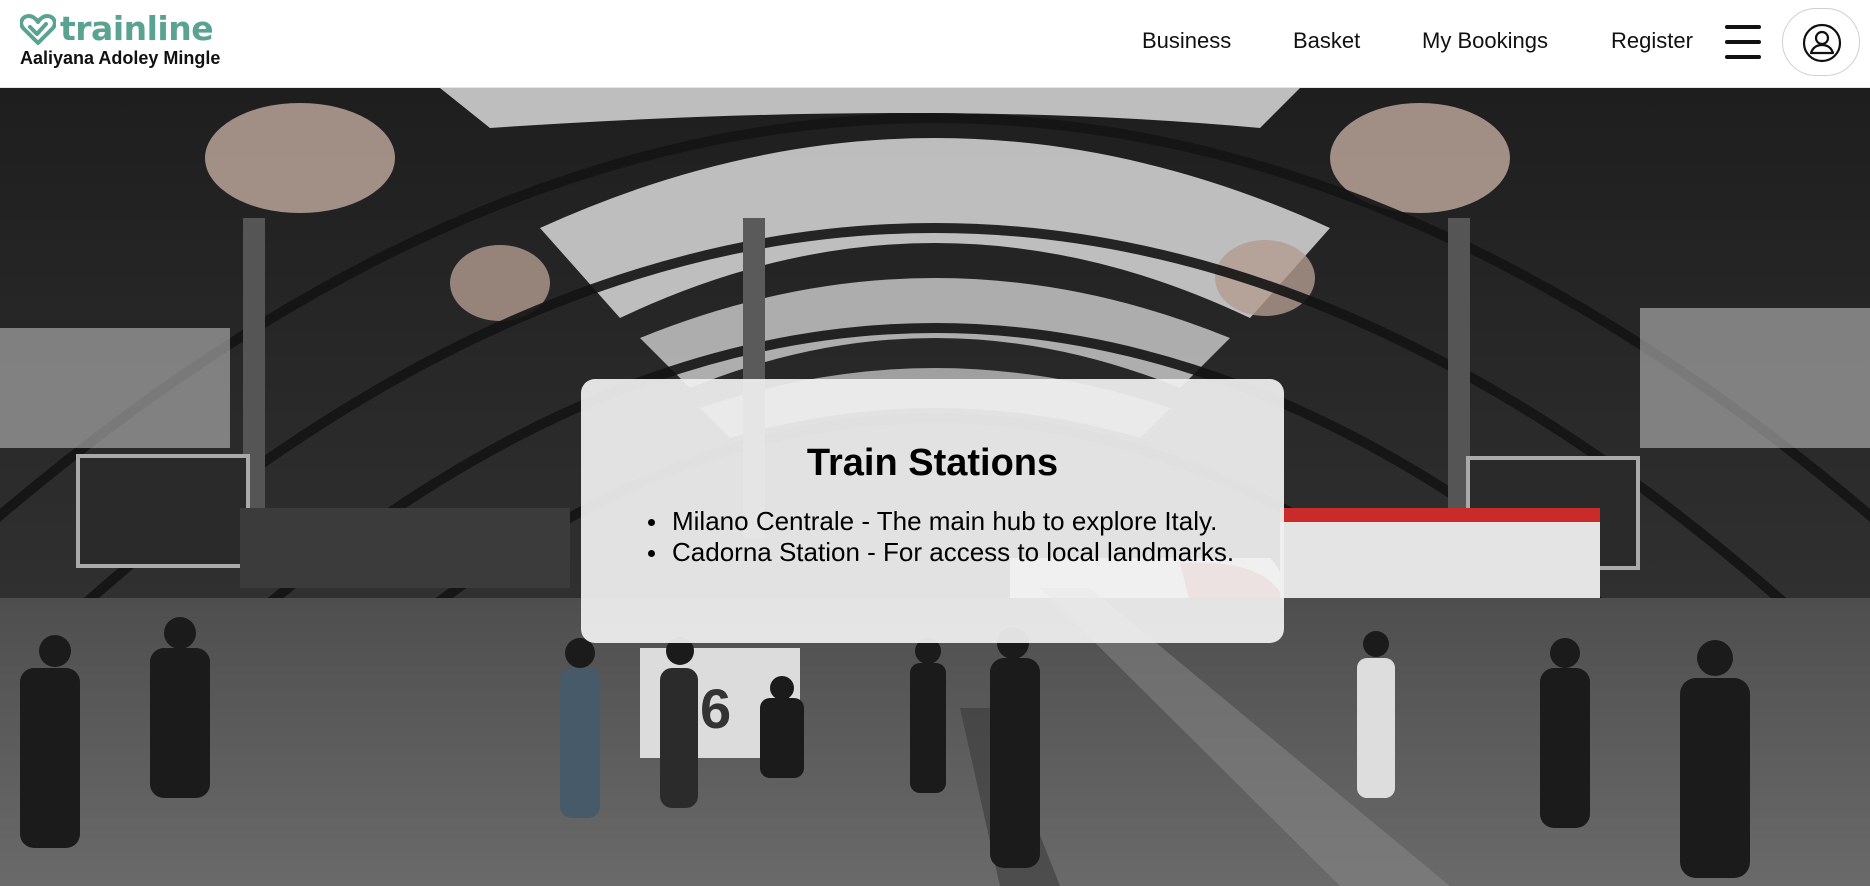 This screenshot has width=1870, height=886. What do you see at coordinates (137, 28) in the screenshot?
I see `logo-text: trainline` at bounding box center [137, 28].